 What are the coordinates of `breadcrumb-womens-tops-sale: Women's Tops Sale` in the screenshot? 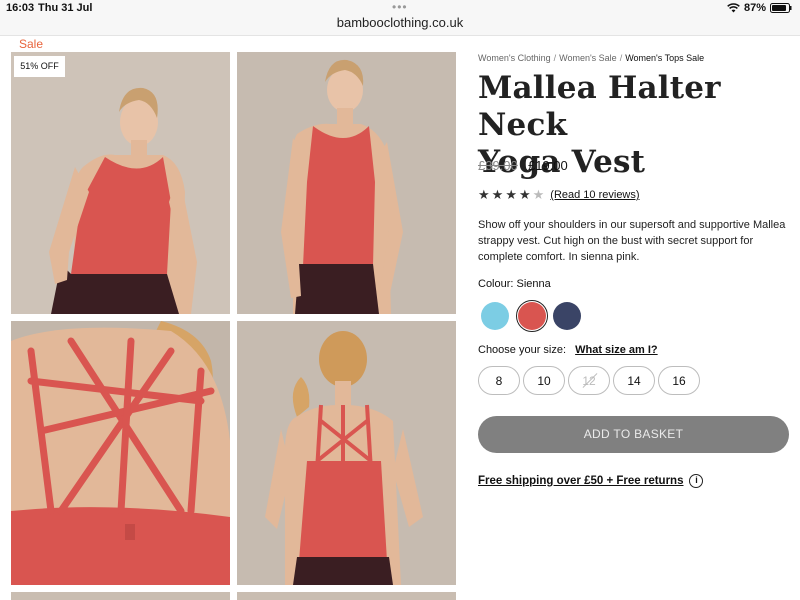 It's located at (664, 58).